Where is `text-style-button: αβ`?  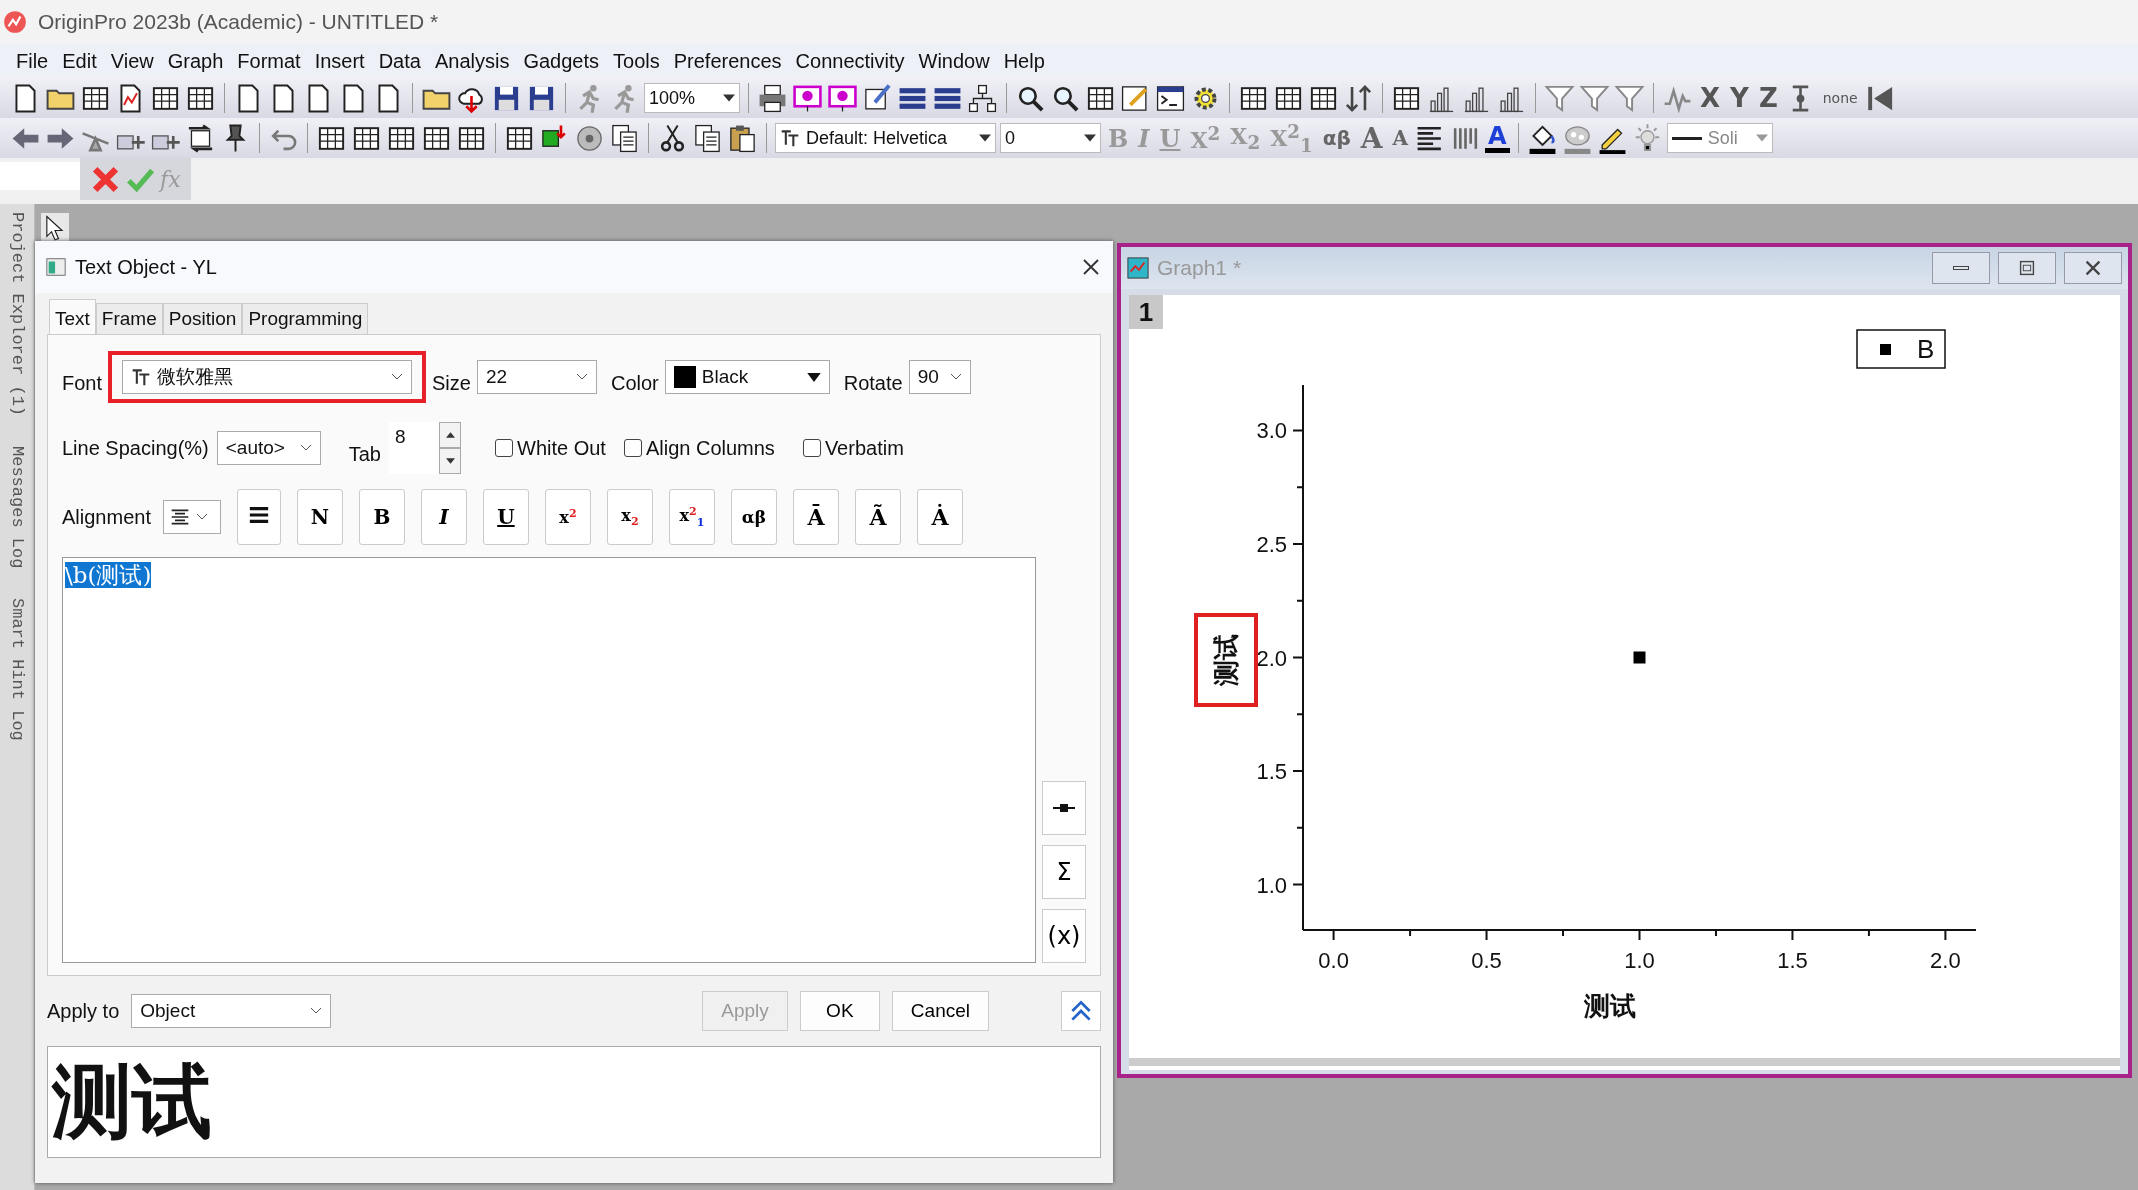
text-style-button: αβ is located at coordinates (1336, 138).